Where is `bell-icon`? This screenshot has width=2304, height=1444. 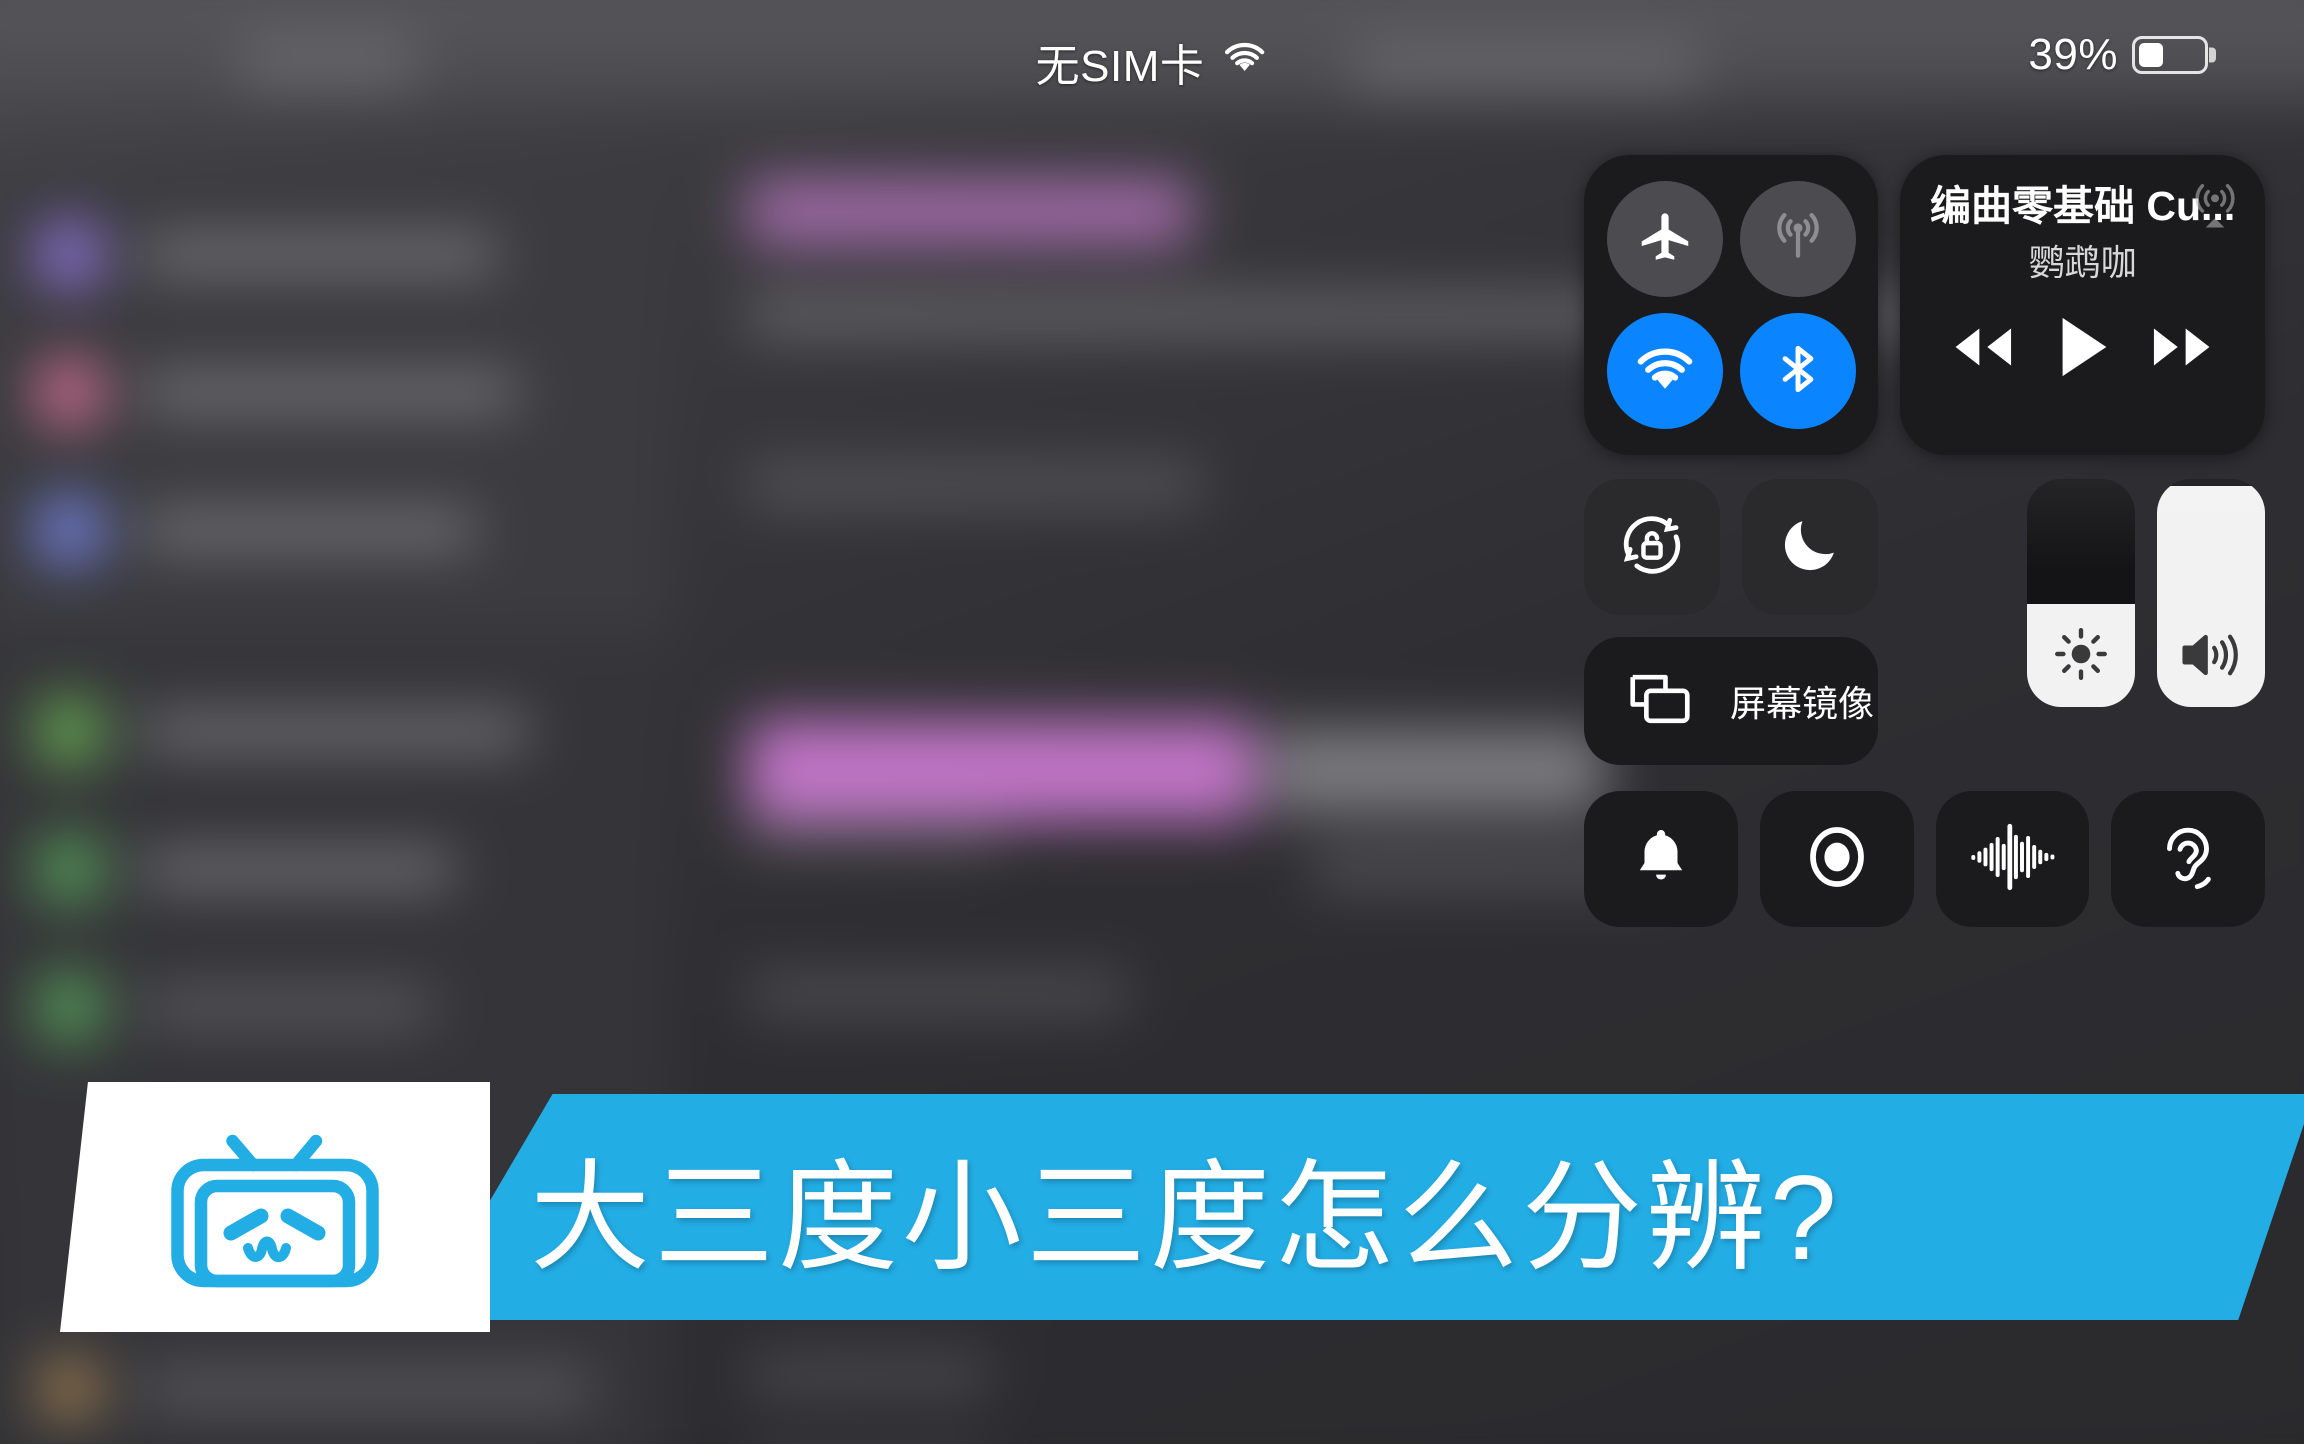 bell-icon is located at coordinates (1661, 859).